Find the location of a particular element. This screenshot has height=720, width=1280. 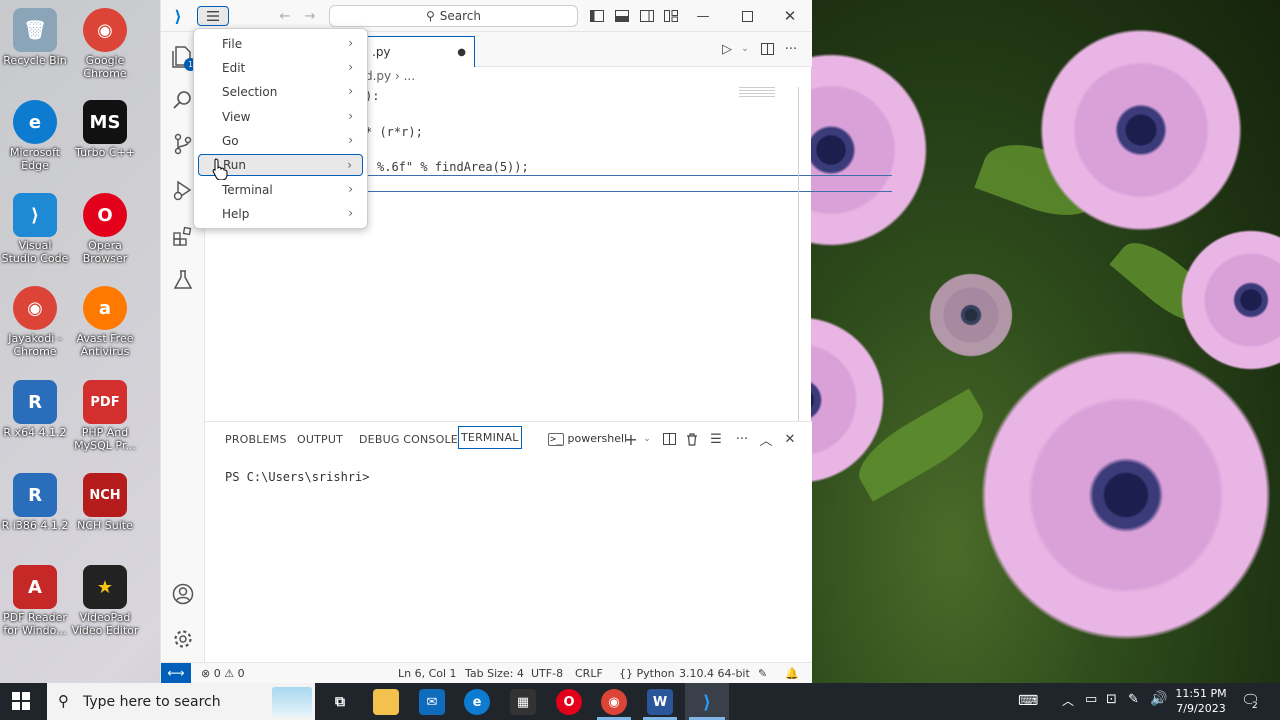

desktop-icon-r-i386: R R i386 4.1.2 is located at coordinates (35, 502).